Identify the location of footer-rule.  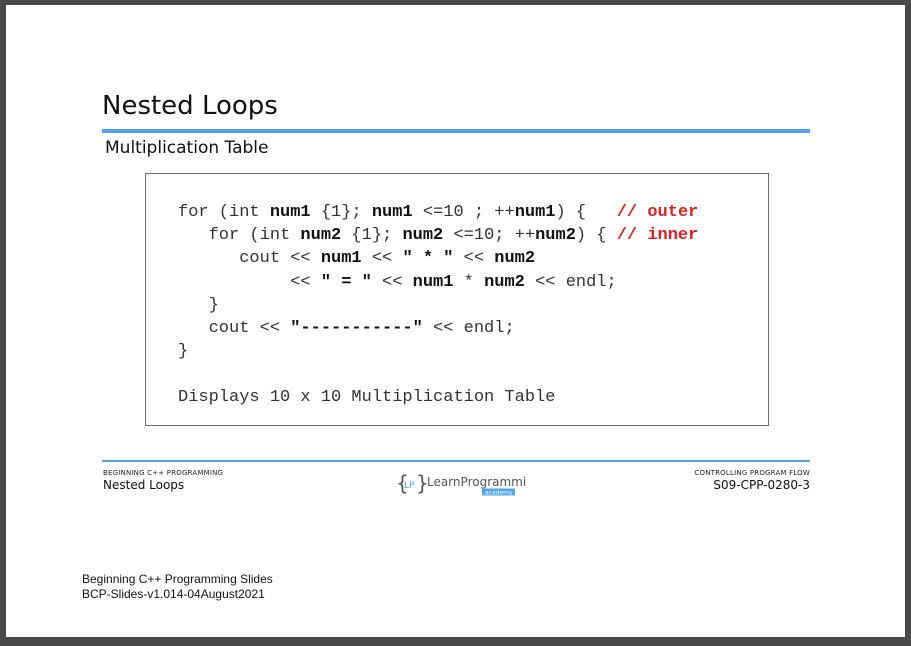
(456, 461).